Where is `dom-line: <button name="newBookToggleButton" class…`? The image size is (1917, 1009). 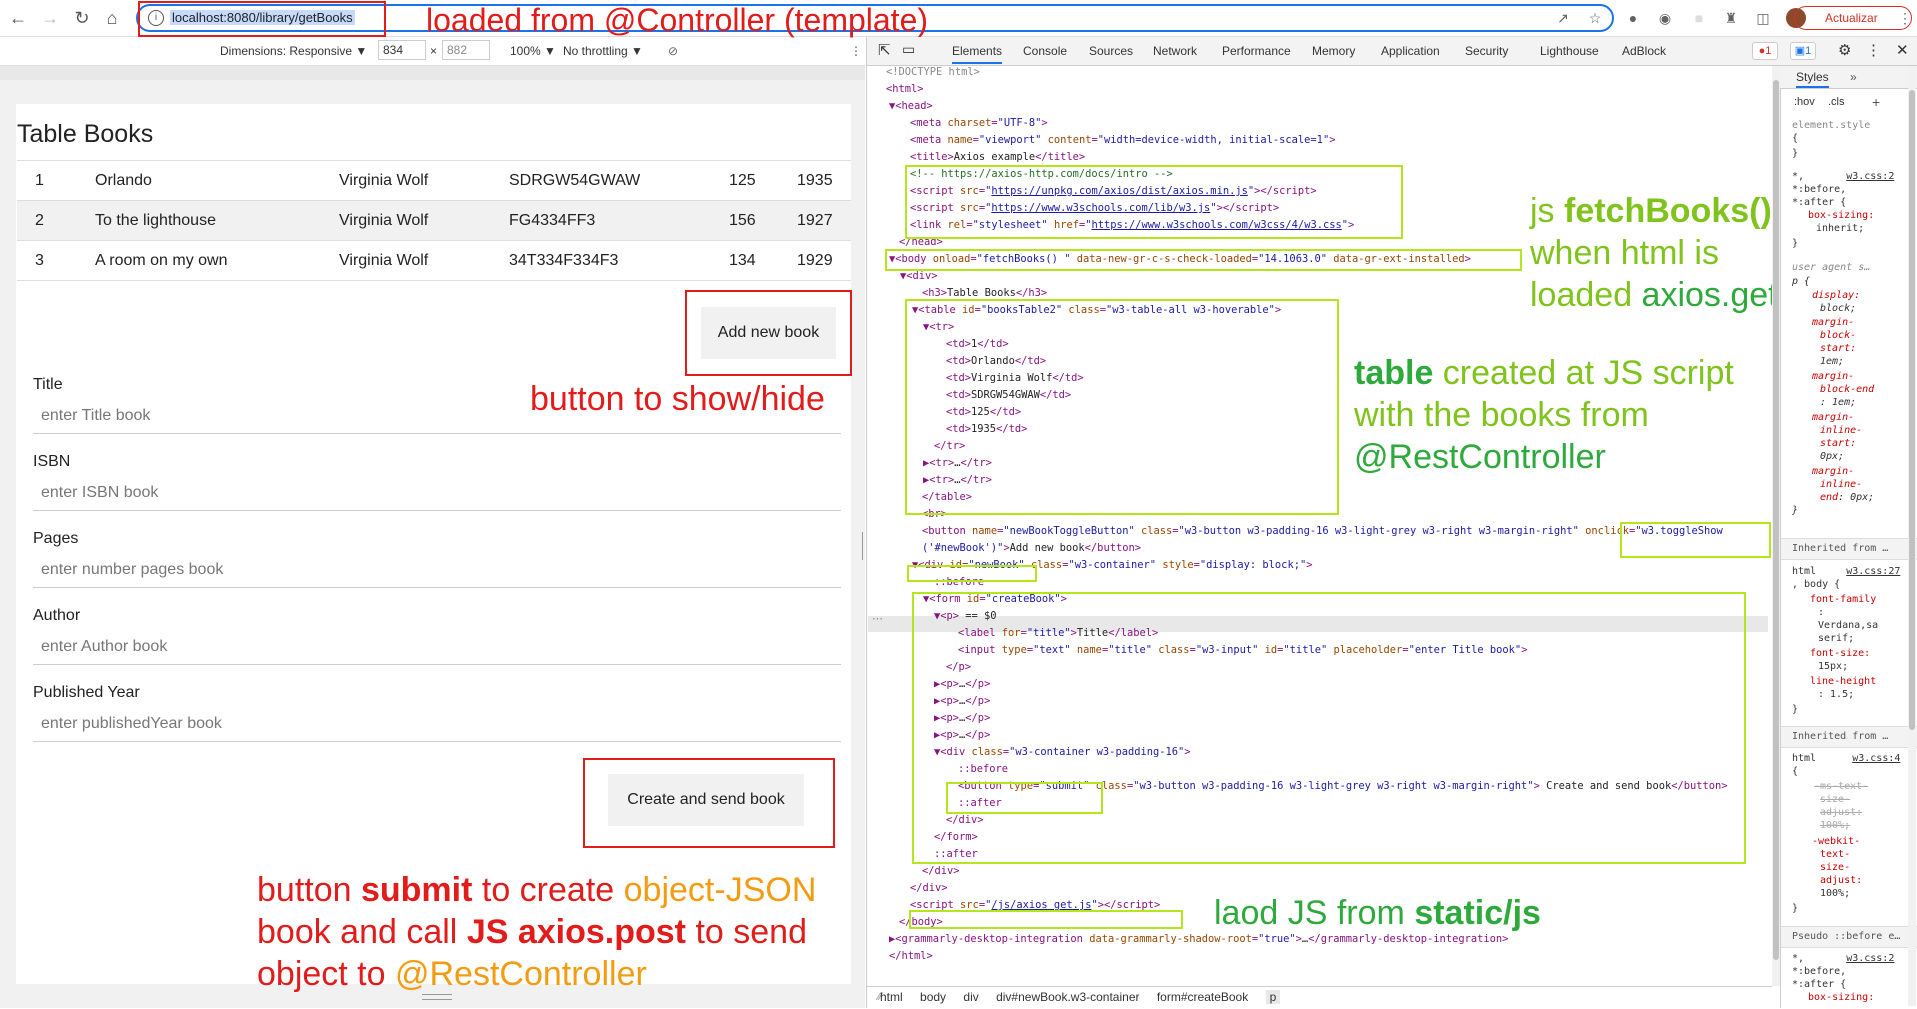 dom-line: <button name="newBookToggleButton" class… is located at coordinates (1322, 531).